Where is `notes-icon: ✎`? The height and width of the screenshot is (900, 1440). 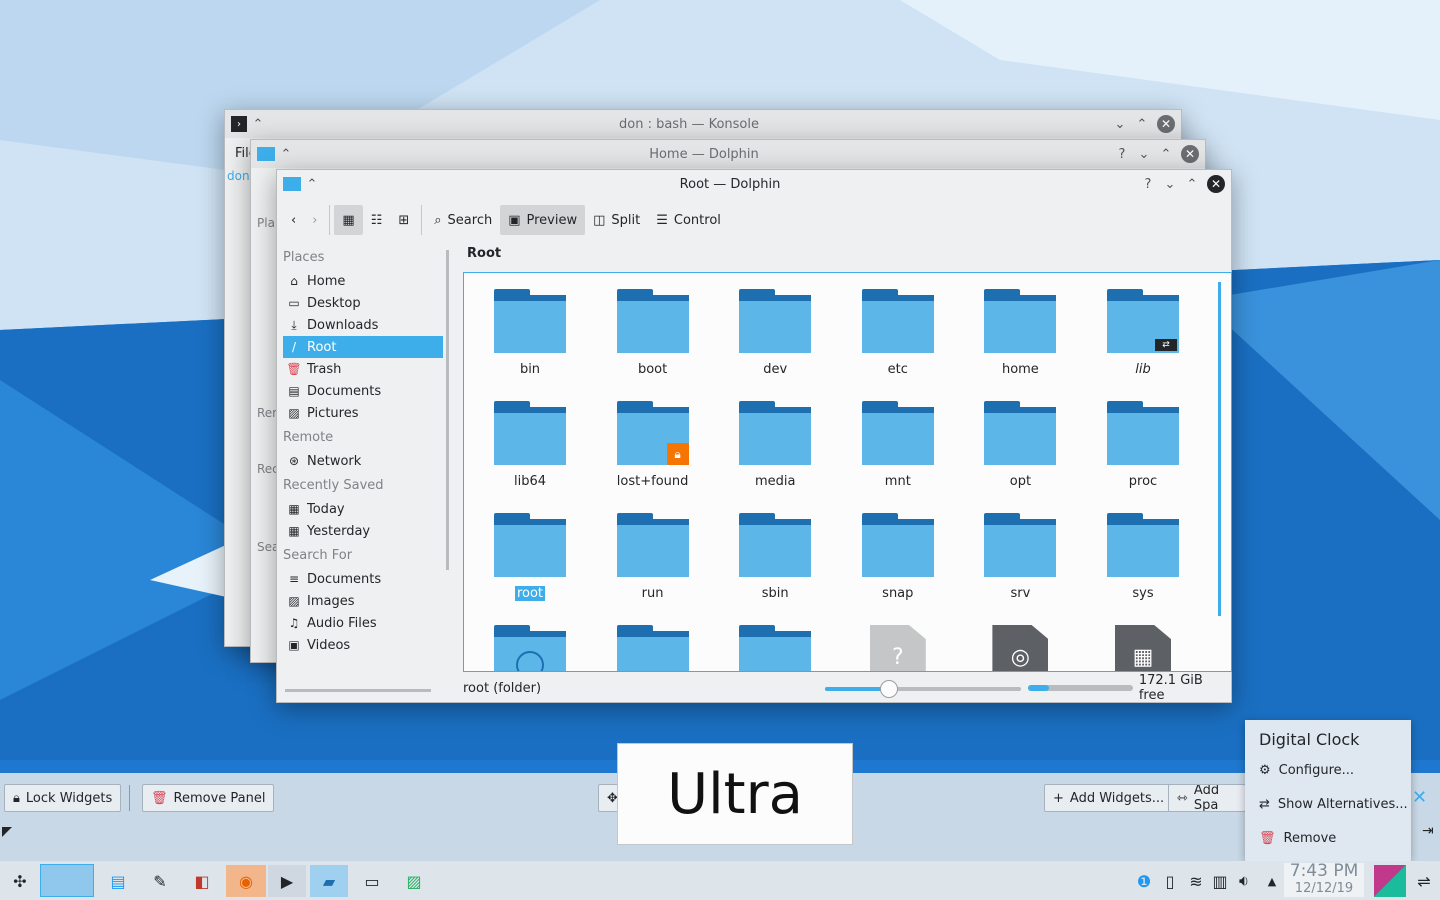 notes-icon: ✎ is located at coordinates (160, 881).